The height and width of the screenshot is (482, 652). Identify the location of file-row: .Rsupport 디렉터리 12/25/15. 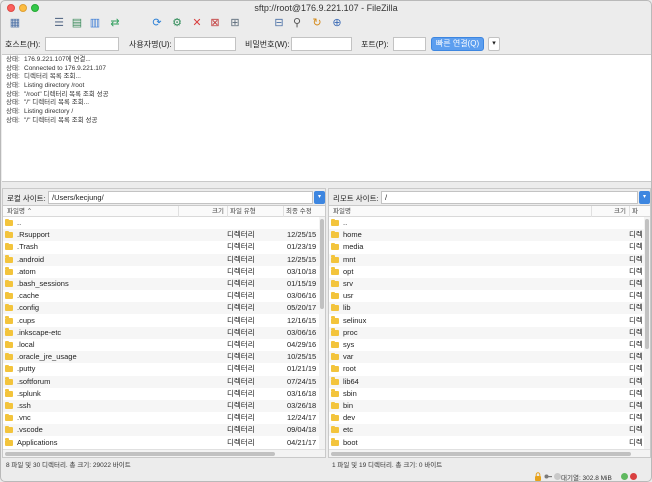
(164, 235).